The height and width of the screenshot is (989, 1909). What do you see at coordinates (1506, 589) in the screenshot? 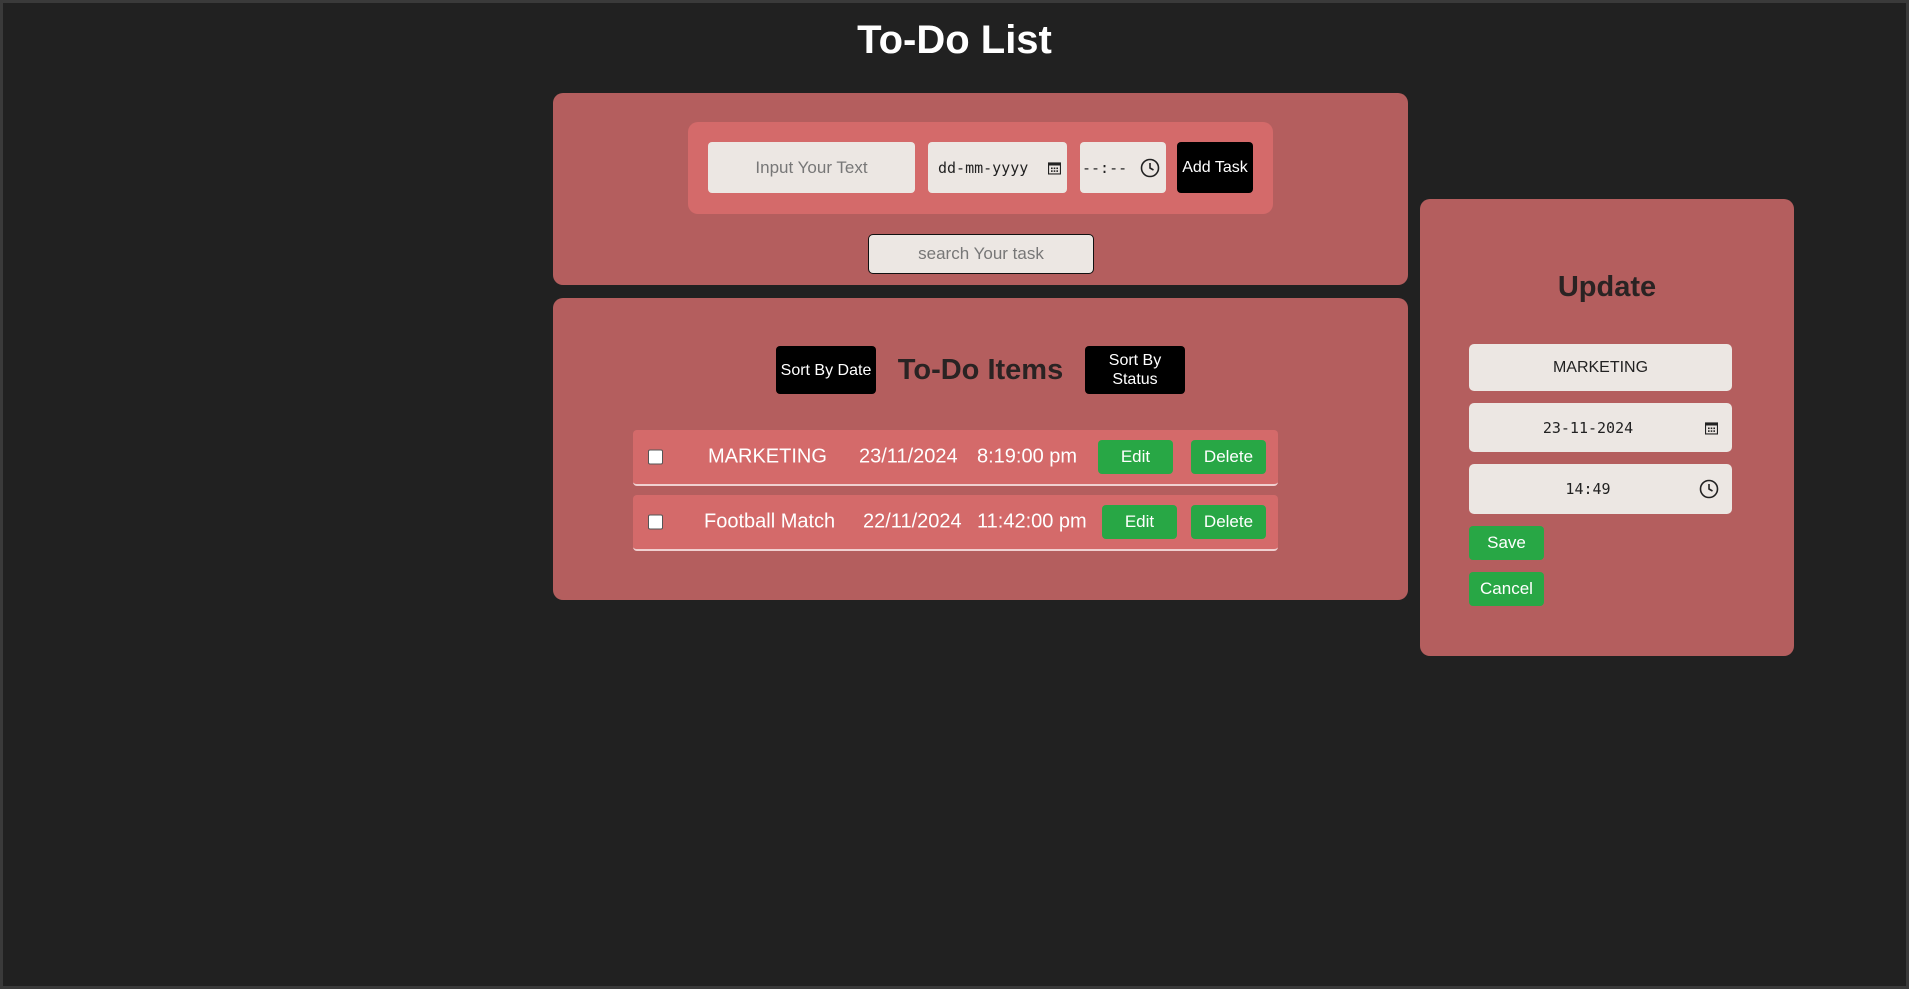
I see `cancel-button: Cancel` at bounding box center [1506, 589].